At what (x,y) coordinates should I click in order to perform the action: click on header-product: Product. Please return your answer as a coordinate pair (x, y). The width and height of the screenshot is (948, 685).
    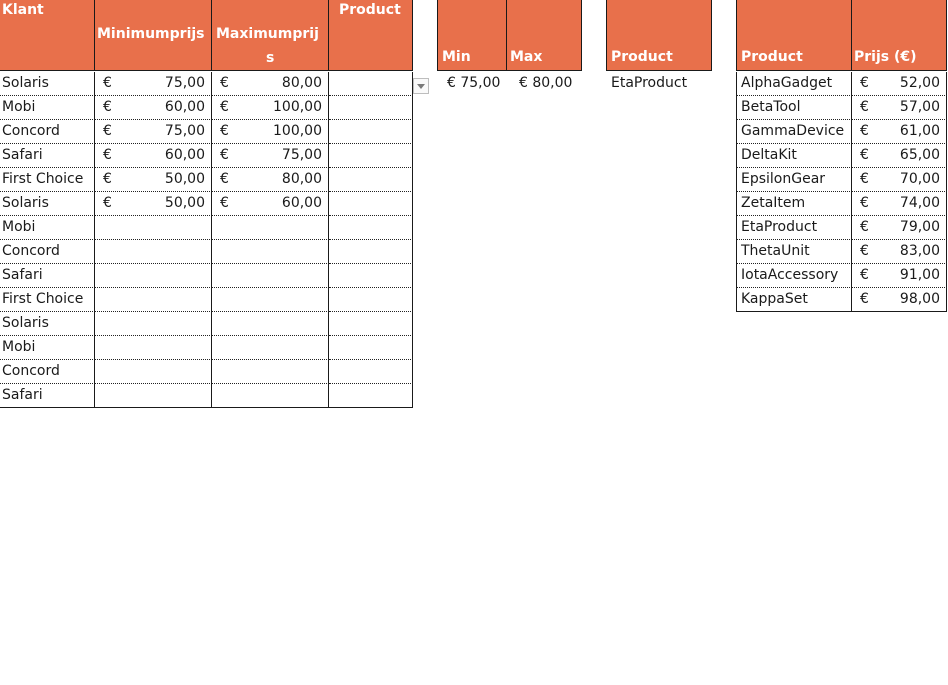
    Looking at the image, I should click on (371, 35).